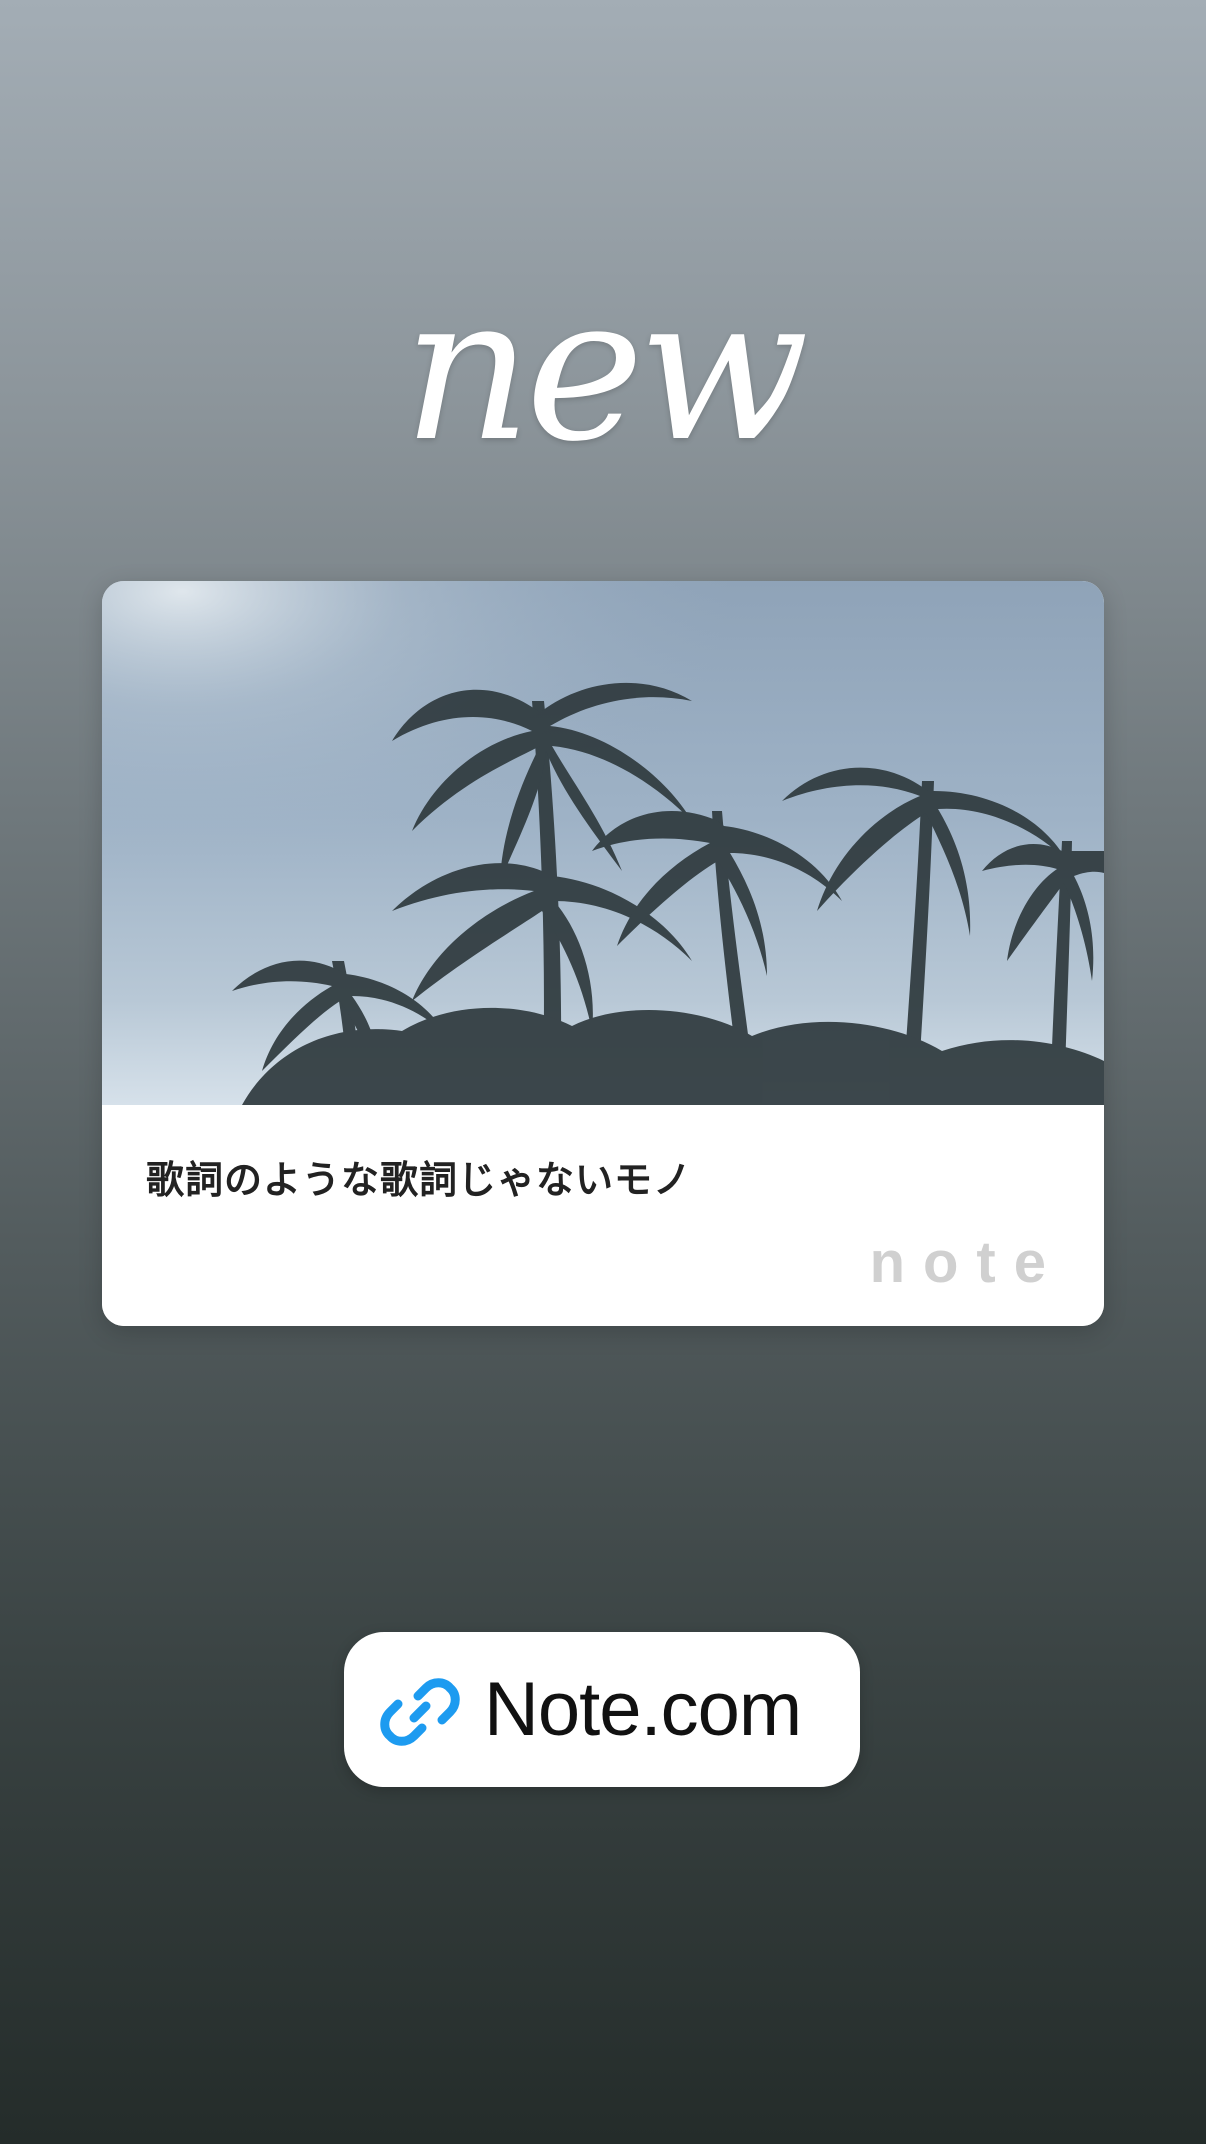 This screenshot has height=2144, width=1206. I want to click on card-body: 歌詞のような歌詞じゃないモノ note, so click(603, 1215).